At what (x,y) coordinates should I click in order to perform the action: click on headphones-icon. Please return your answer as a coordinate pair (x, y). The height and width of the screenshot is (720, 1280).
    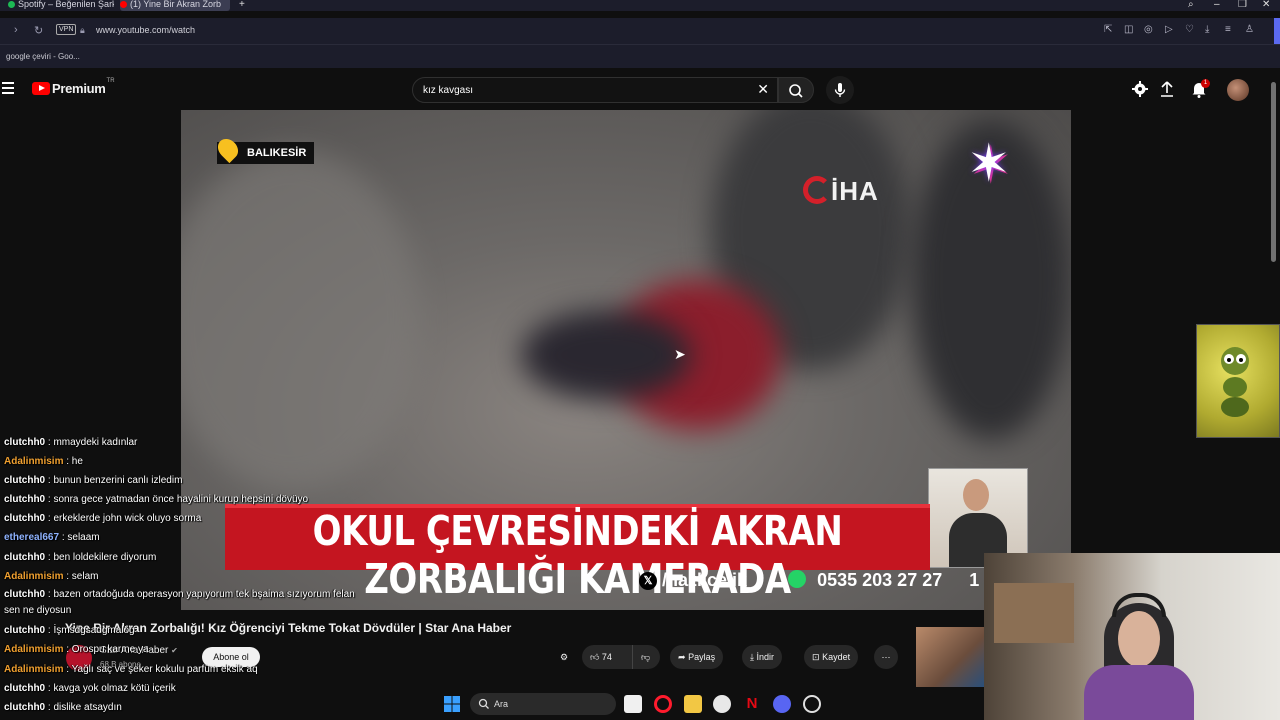
    Looking at the image, I should click on (1139, 605).